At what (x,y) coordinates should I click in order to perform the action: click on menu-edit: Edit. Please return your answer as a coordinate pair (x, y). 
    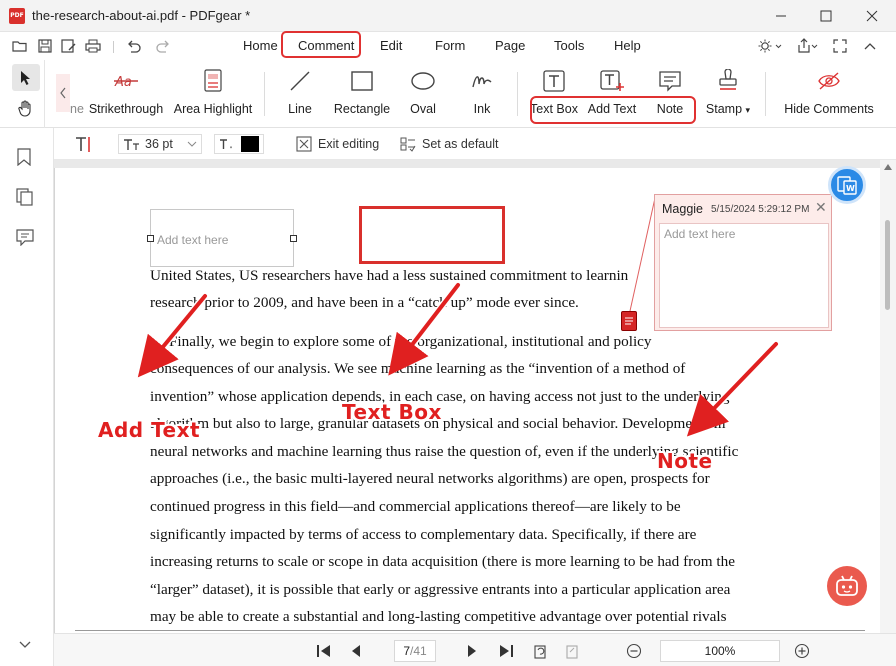
    Looking at the image, I should click on (391, 45).